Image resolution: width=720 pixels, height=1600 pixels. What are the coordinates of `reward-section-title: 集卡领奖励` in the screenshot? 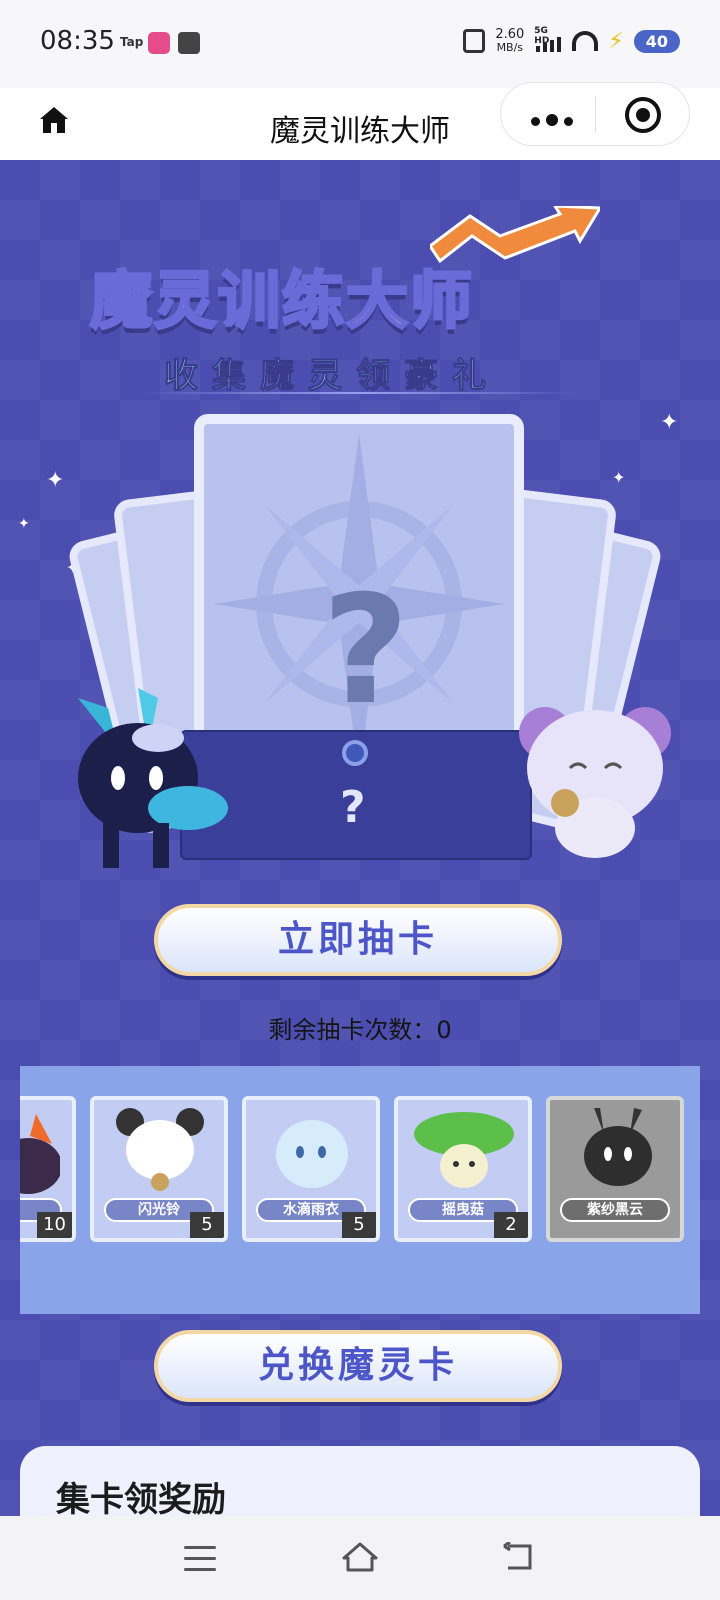 It's located at (141, 1498).